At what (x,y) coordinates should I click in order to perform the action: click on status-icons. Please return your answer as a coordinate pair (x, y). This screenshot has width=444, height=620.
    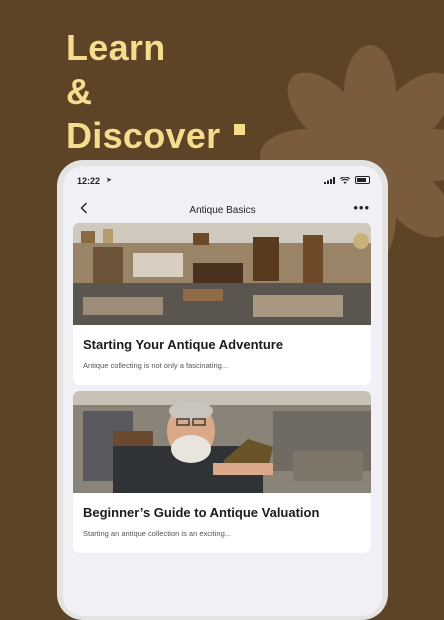
    Looking at the image, I should click on (347, 180).